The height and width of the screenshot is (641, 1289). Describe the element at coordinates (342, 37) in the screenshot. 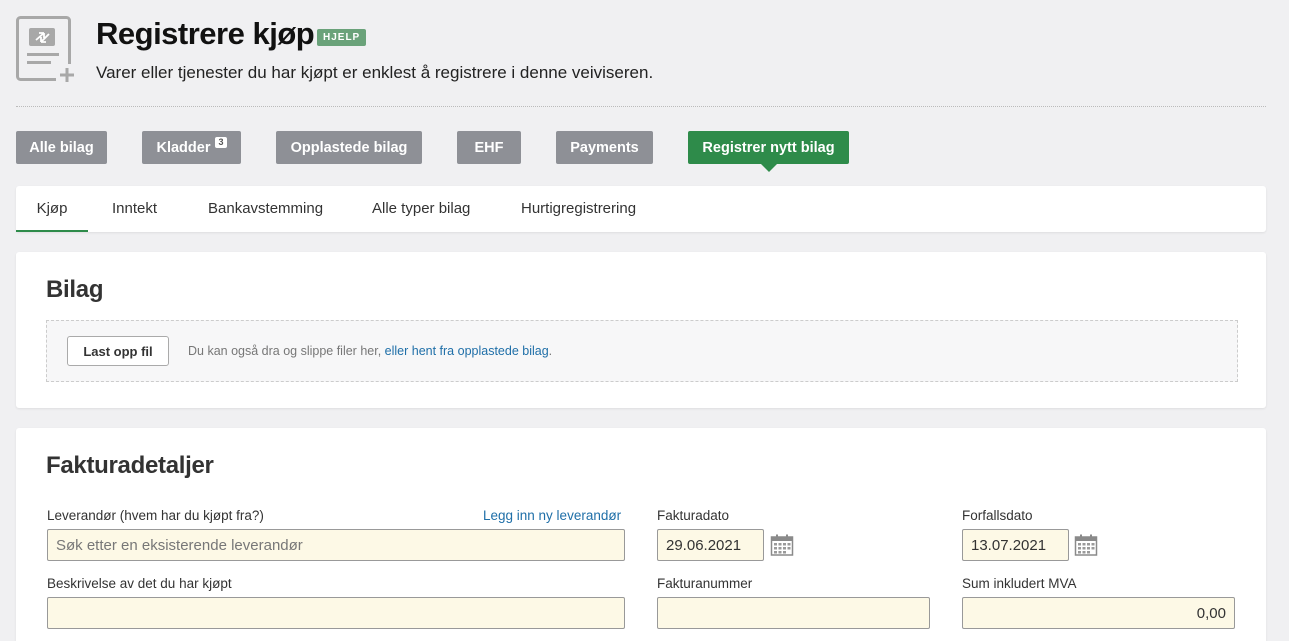

I see `help-badge: HJELP` at that location.